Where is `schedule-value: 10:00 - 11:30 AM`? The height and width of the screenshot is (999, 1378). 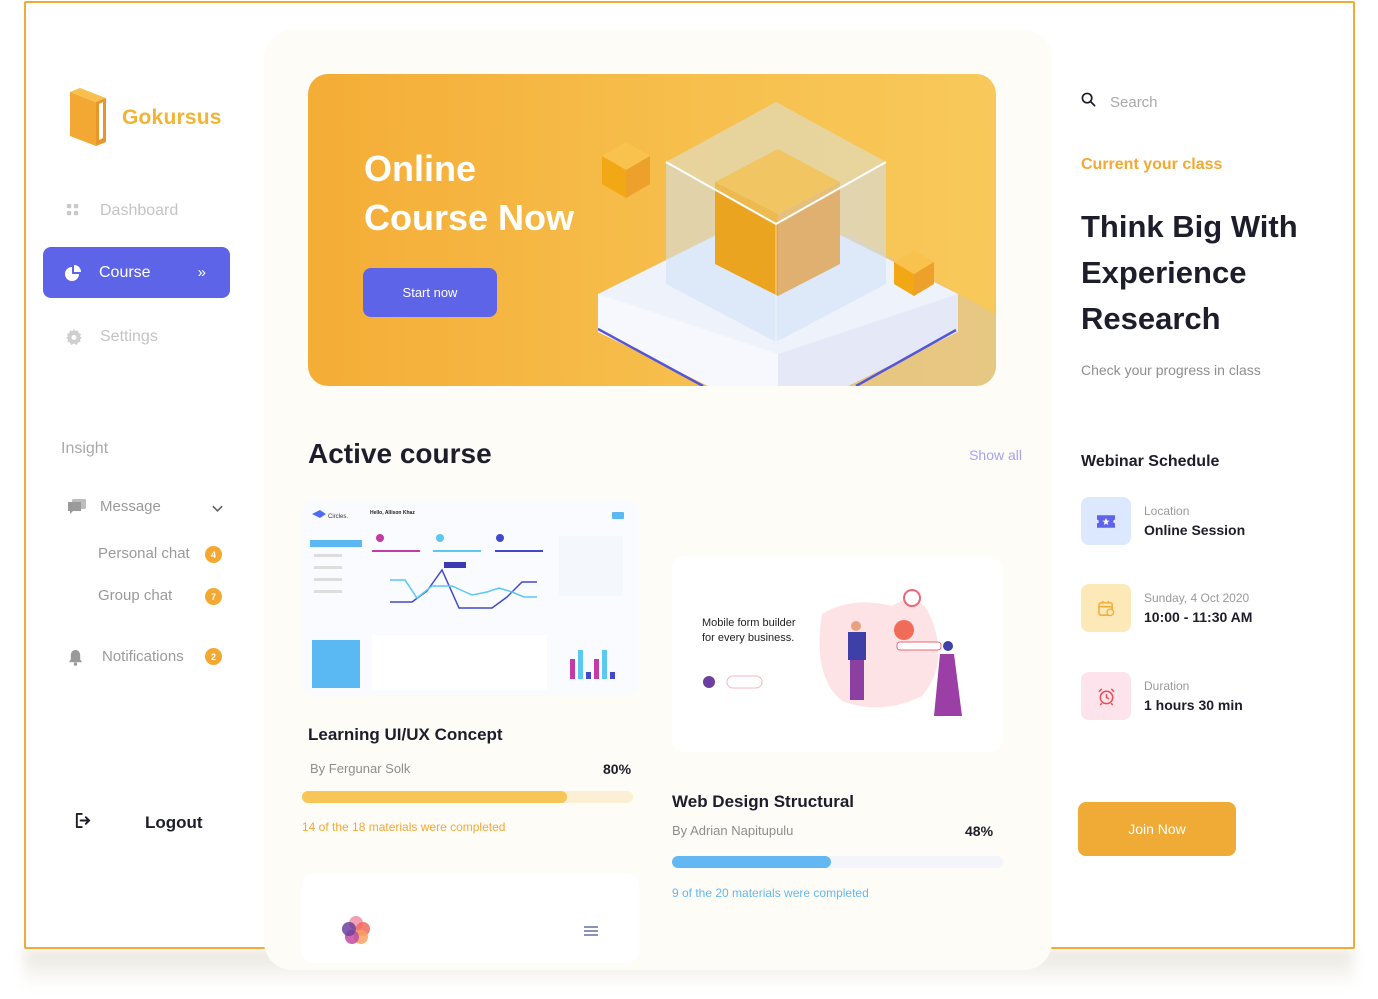 schedule-value: 10:00 - 11:30 AM is located at coordinates (1198, 617).